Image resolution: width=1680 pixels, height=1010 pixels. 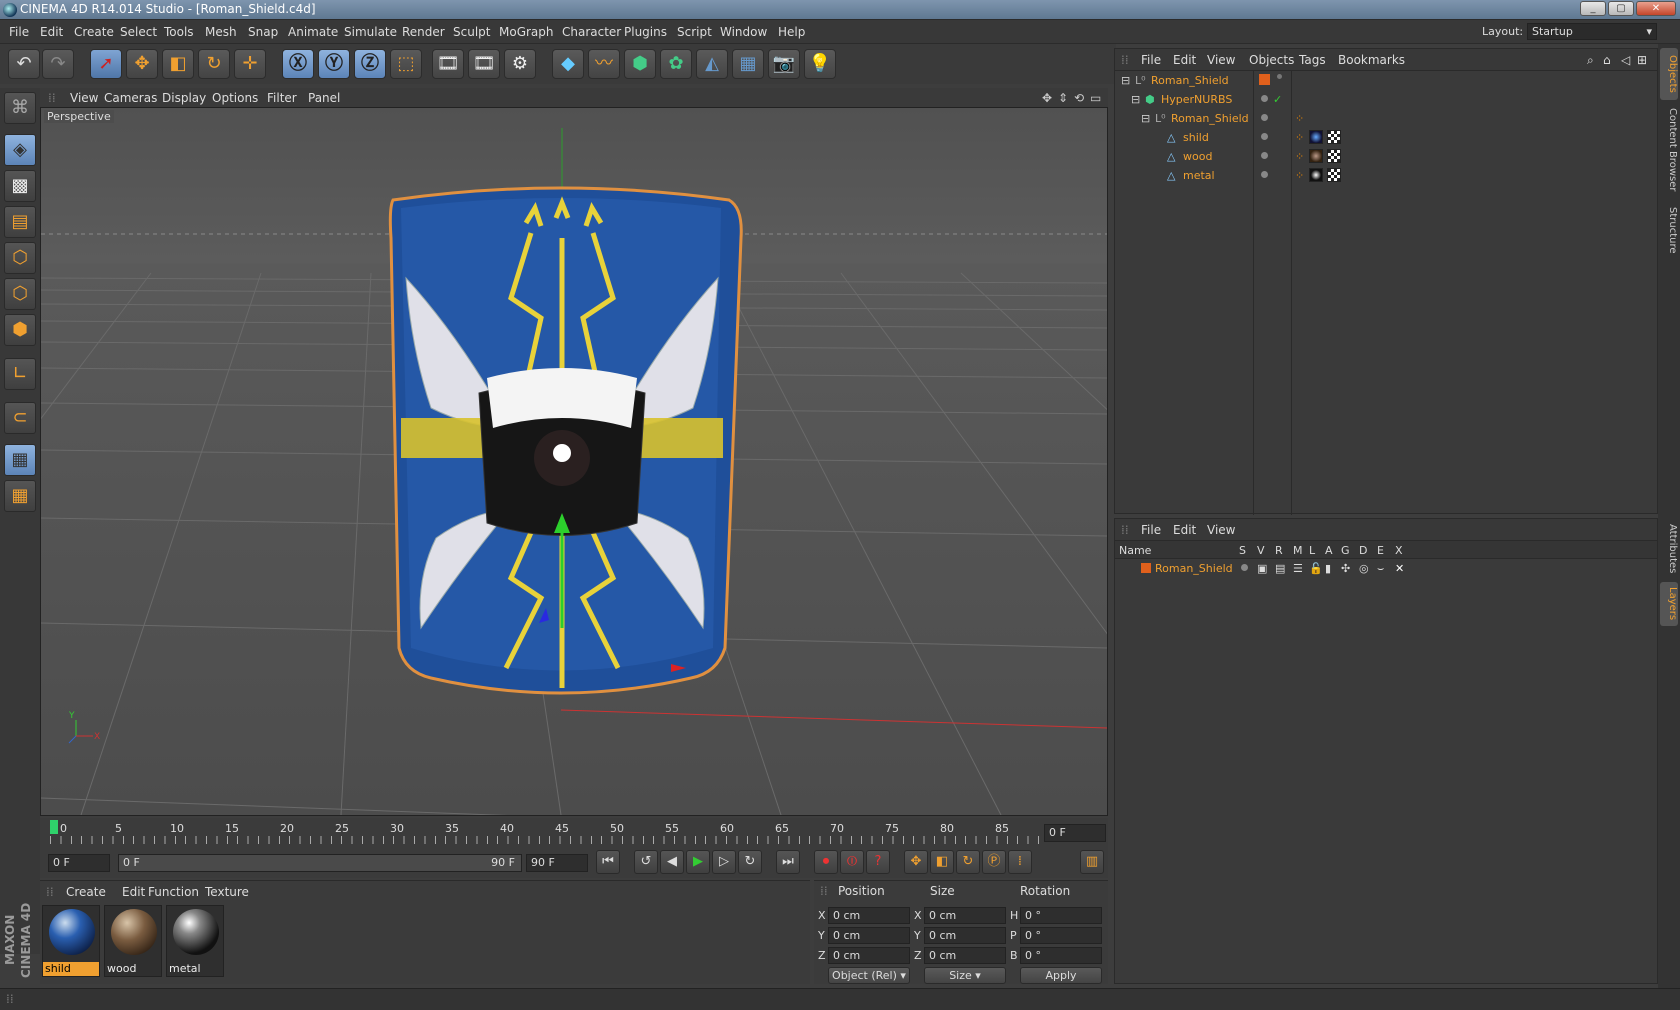 I want to click on uvw-tag-icon, so click(x=1334, y=137).